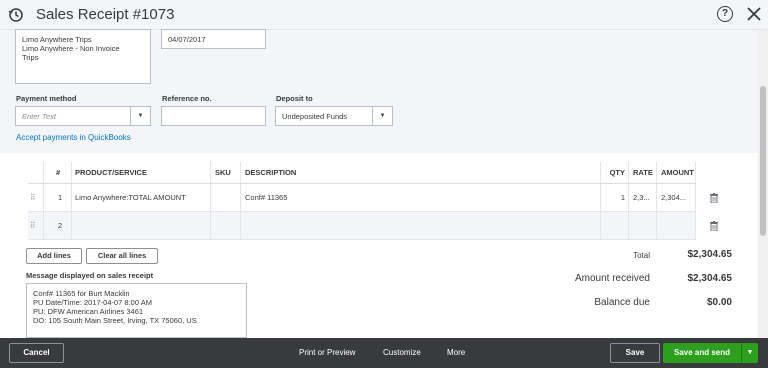  Describe the element at coordinates (187, 98) in the screenshot. I see `reference-label: Reference no.` at that location.